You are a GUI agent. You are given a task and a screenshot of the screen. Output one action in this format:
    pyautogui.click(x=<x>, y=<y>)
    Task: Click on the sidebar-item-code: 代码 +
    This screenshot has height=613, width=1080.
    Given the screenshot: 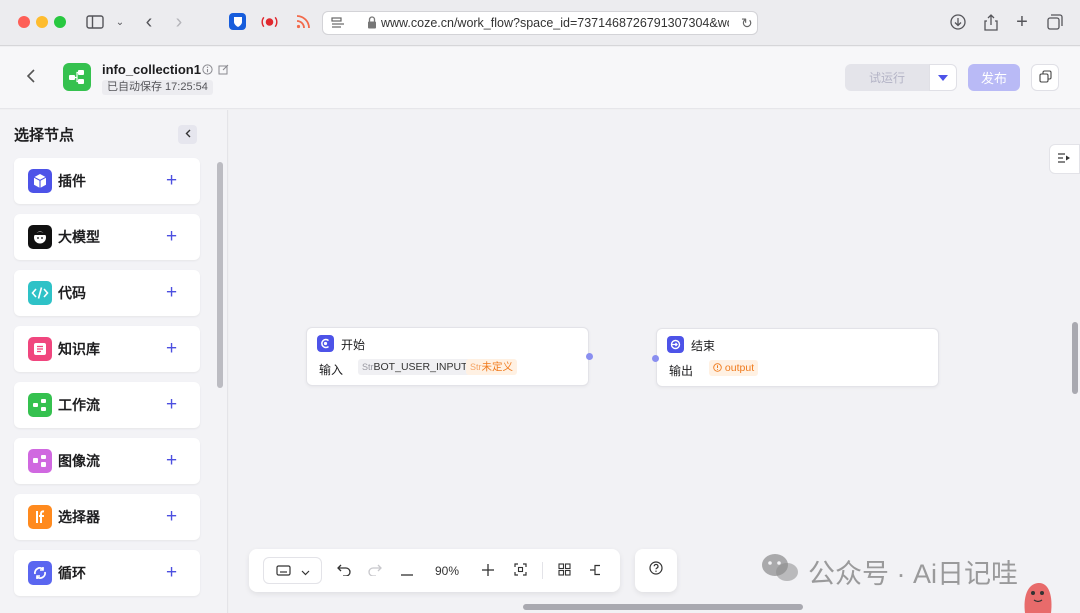 What is the action you would take?
    pyautogui.click(x=107, y=293)
    